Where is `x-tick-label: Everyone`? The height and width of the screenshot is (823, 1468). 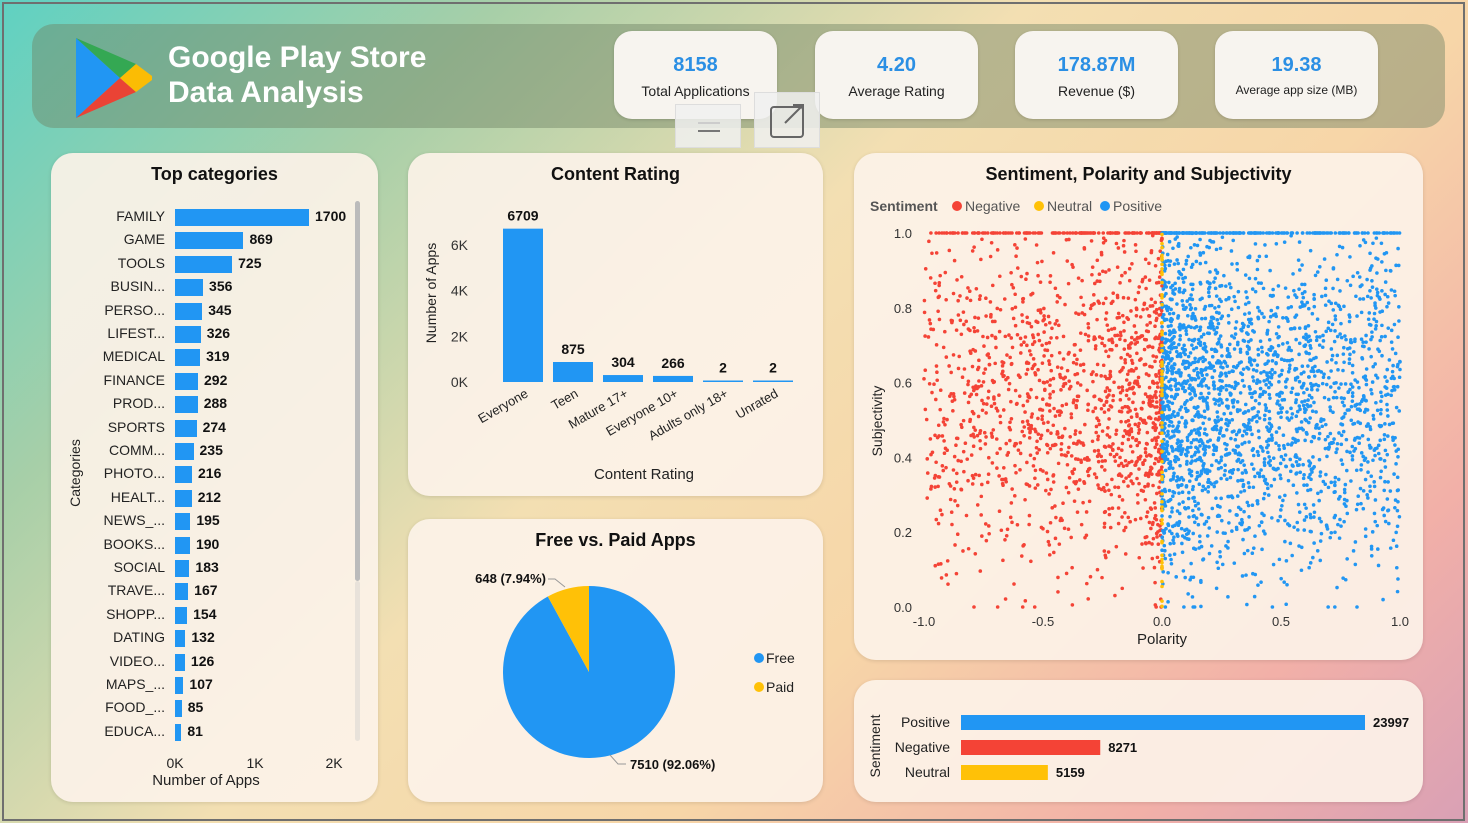 x-tick-label: Everyone is located at coordinates (502, 406).